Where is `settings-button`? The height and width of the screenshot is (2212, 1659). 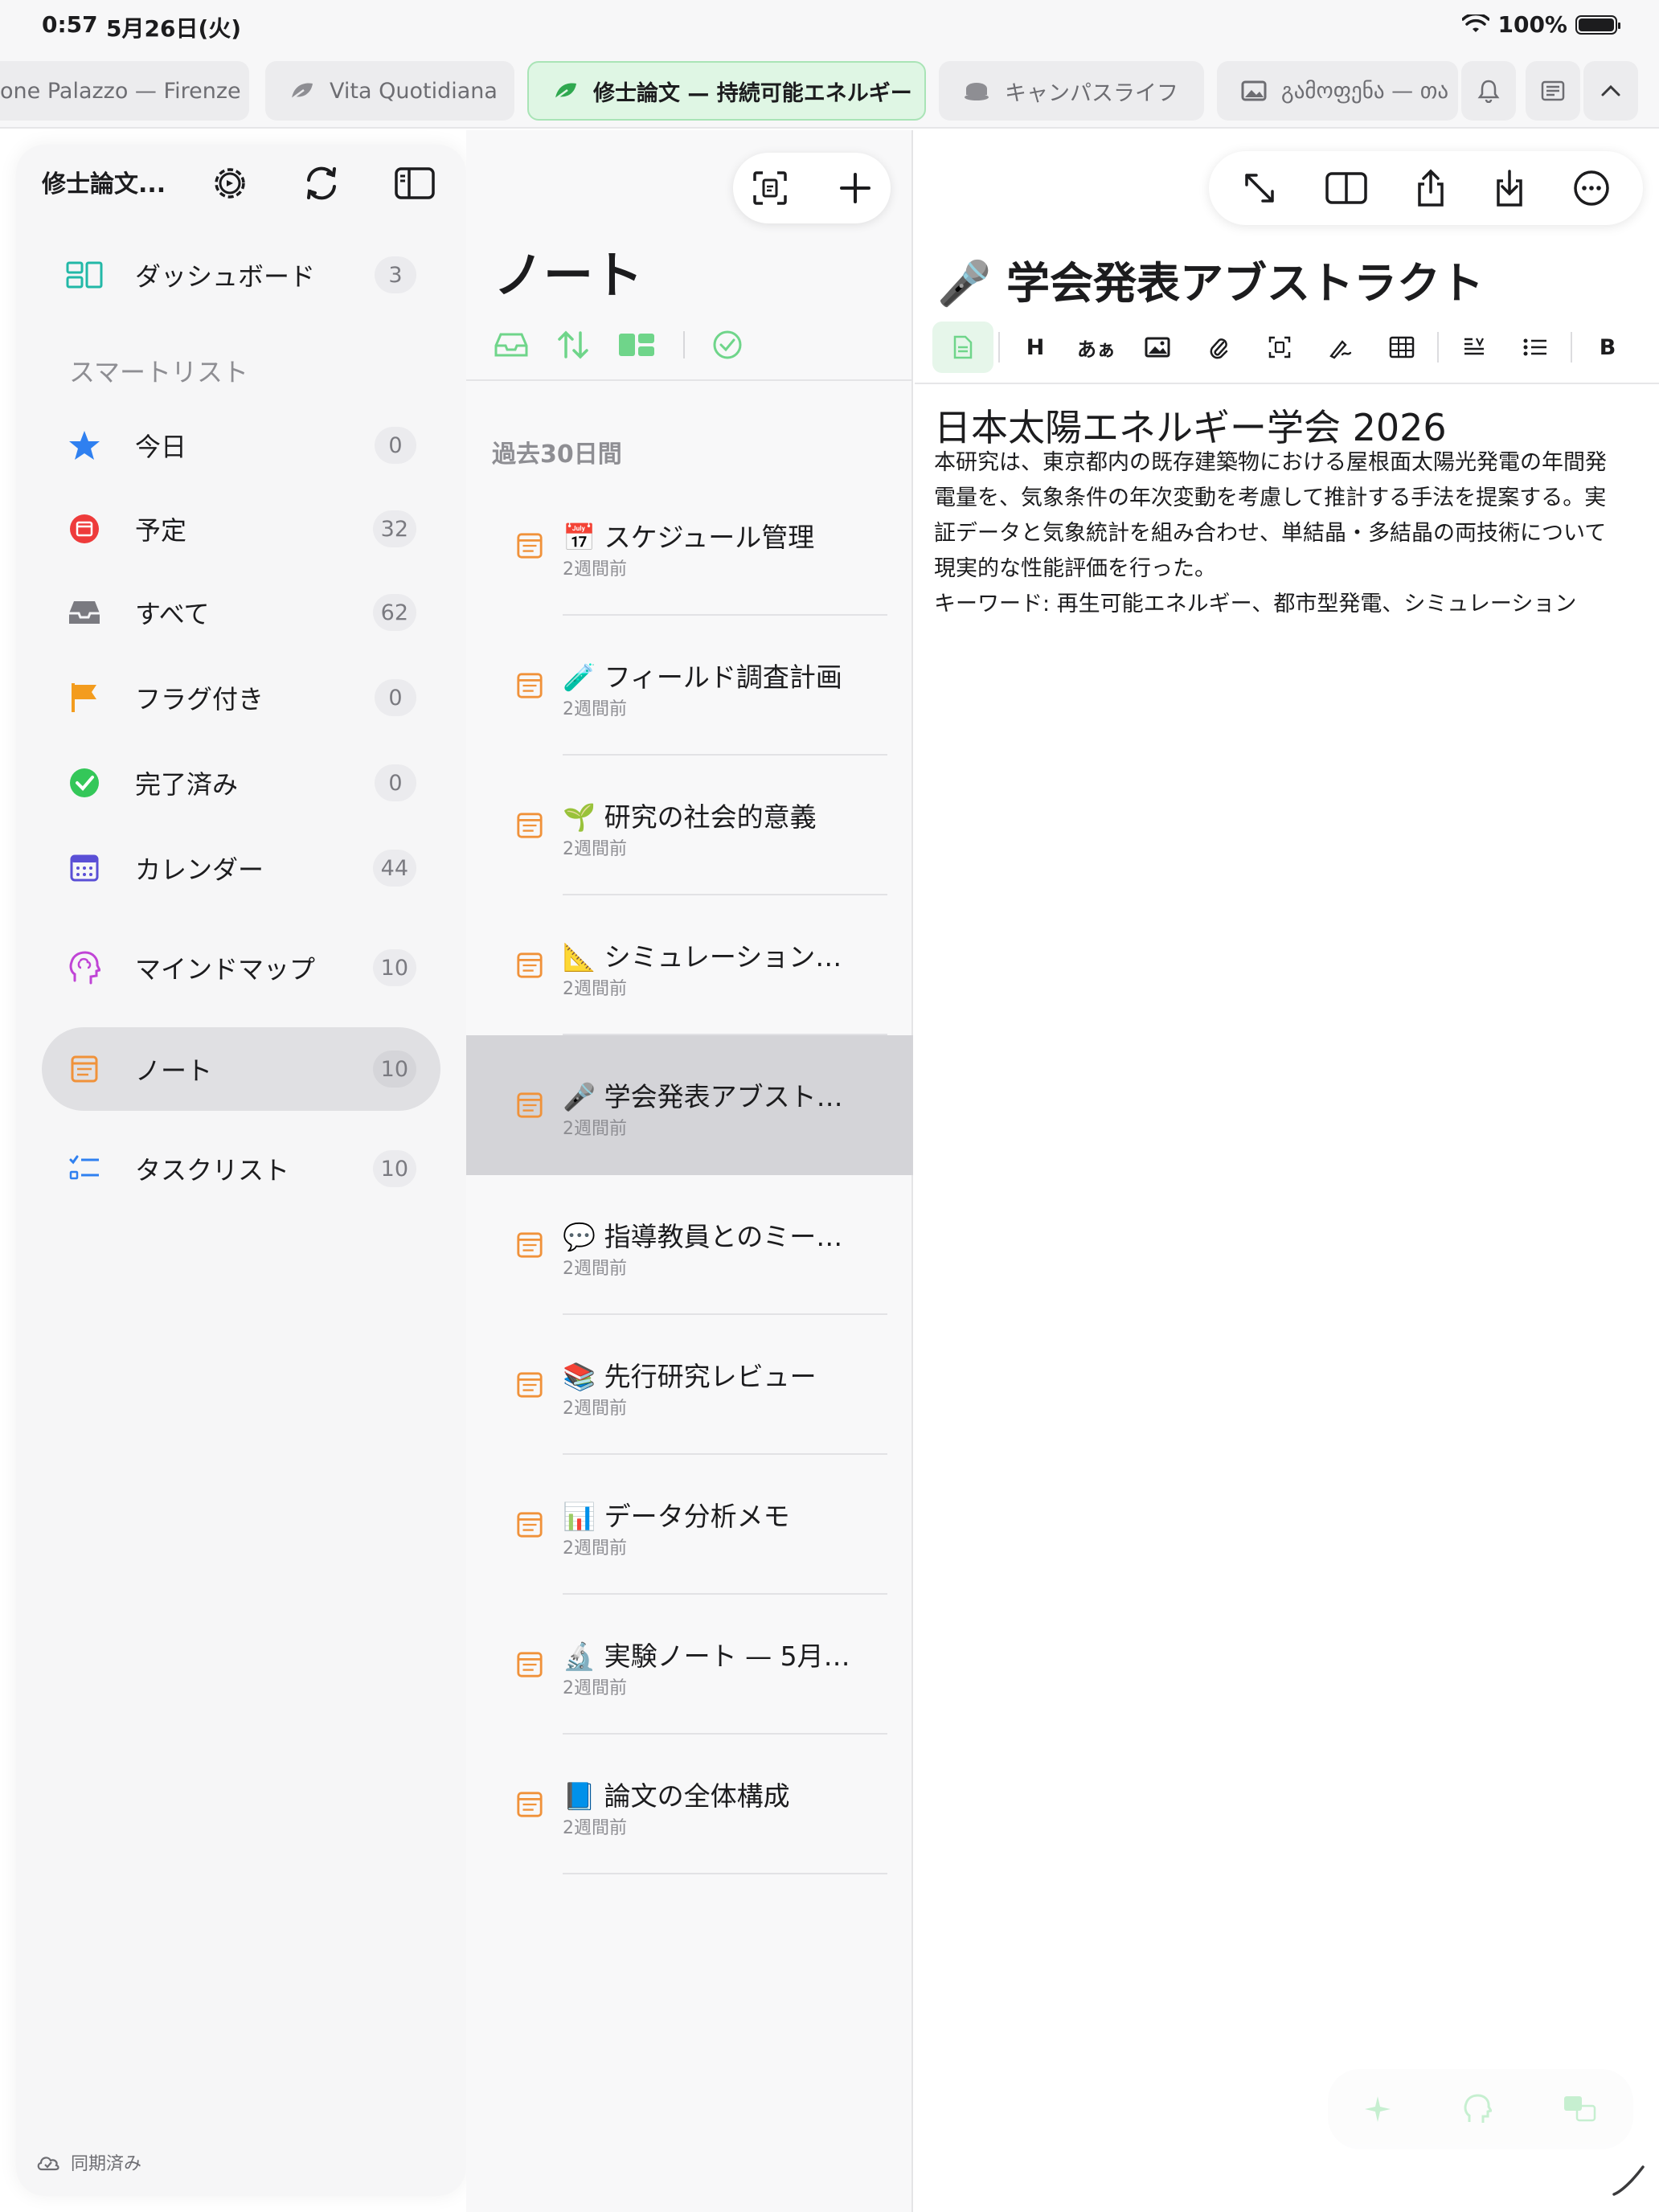 settings-button is located at coordinates (230, 183).